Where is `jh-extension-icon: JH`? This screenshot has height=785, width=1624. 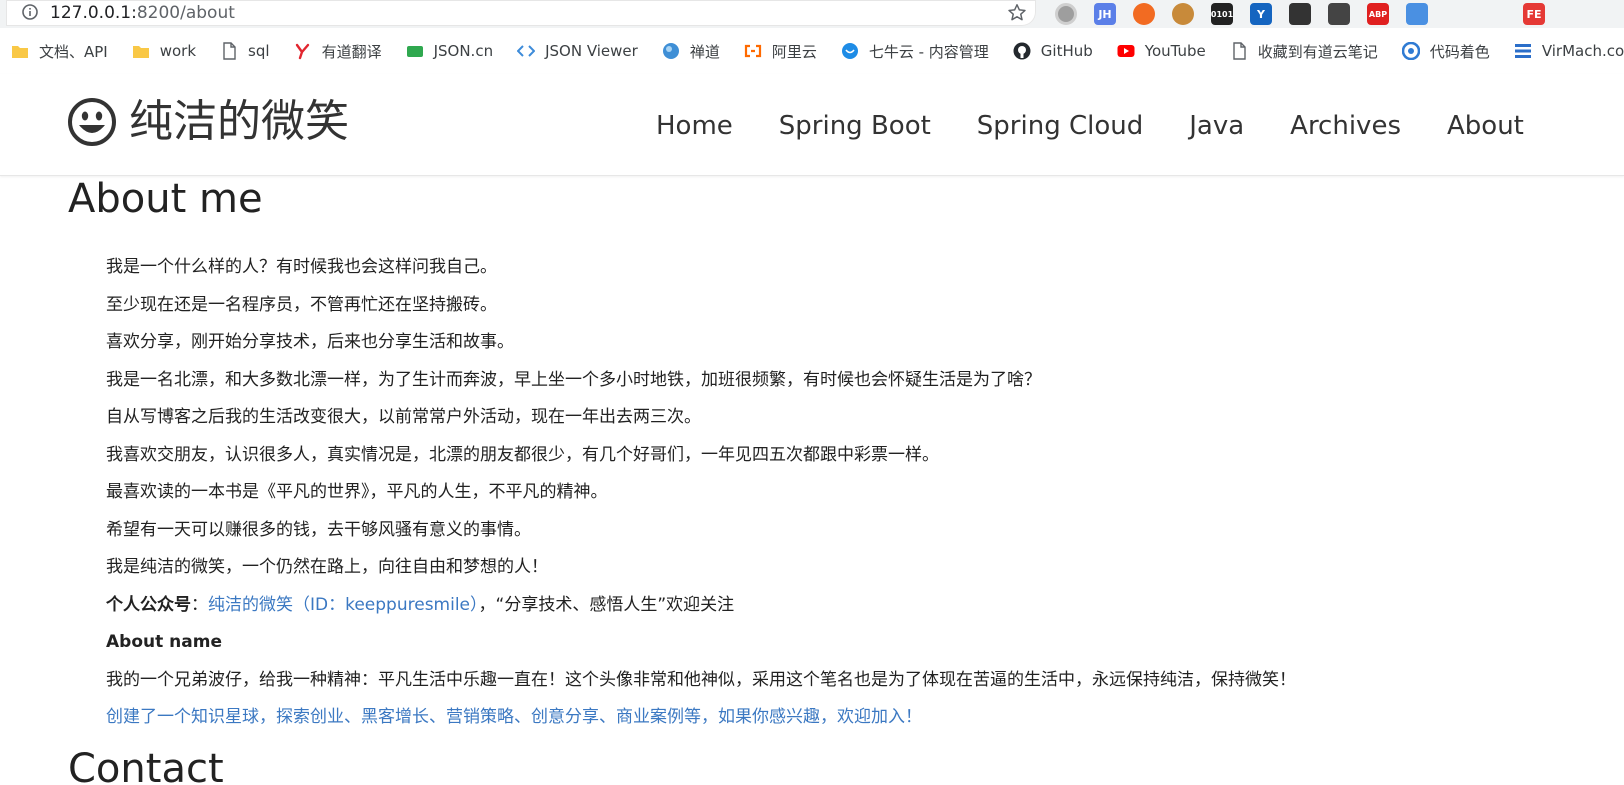
jh-extension-icon: JH is located at coordinates (1105, 14).